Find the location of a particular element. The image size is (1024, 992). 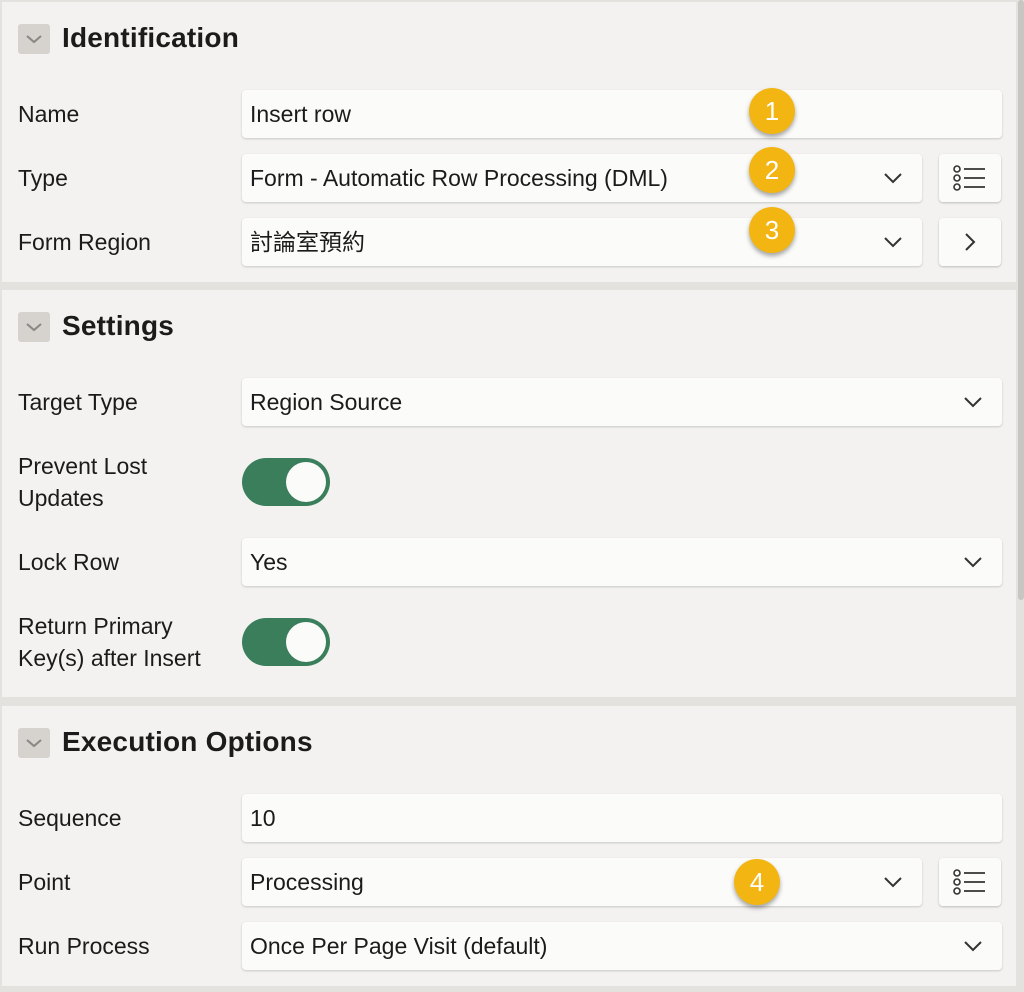

form-region-row: Form Region 討論室預約 is located at coordinates (509, 244).